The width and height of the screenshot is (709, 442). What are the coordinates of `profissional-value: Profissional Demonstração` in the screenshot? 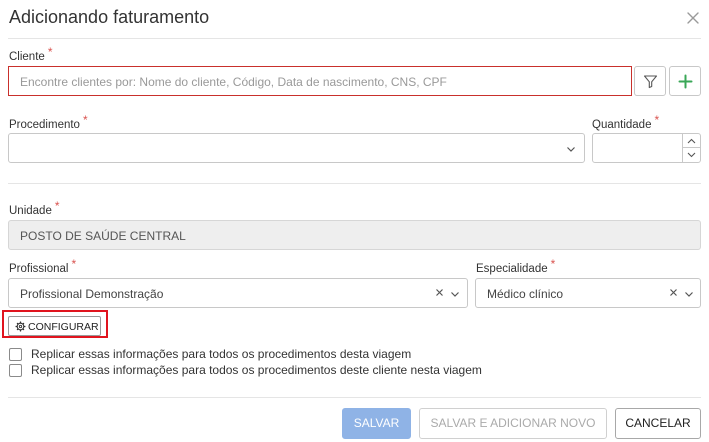 It's located at (92, 294).